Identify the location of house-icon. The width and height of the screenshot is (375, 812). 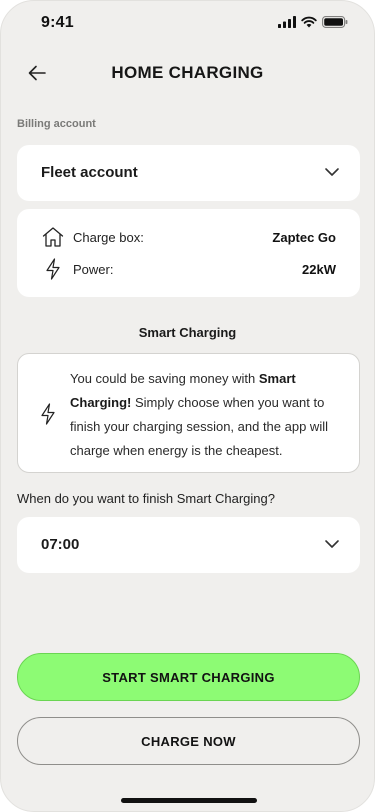
(53, 237).